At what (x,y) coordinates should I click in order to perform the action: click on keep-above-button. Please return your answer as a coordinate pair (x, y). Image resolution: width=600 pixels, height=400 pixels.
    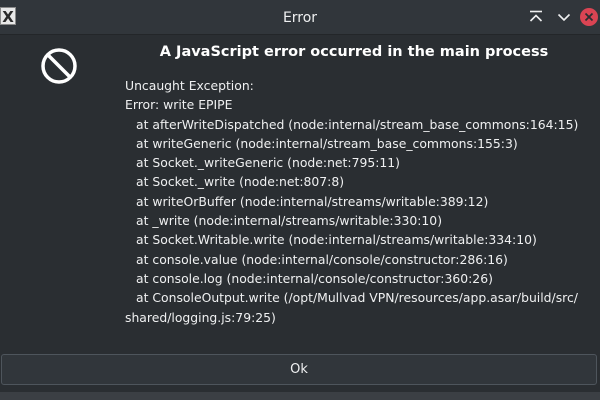
    Looking at the image, I should click on (536, 17).